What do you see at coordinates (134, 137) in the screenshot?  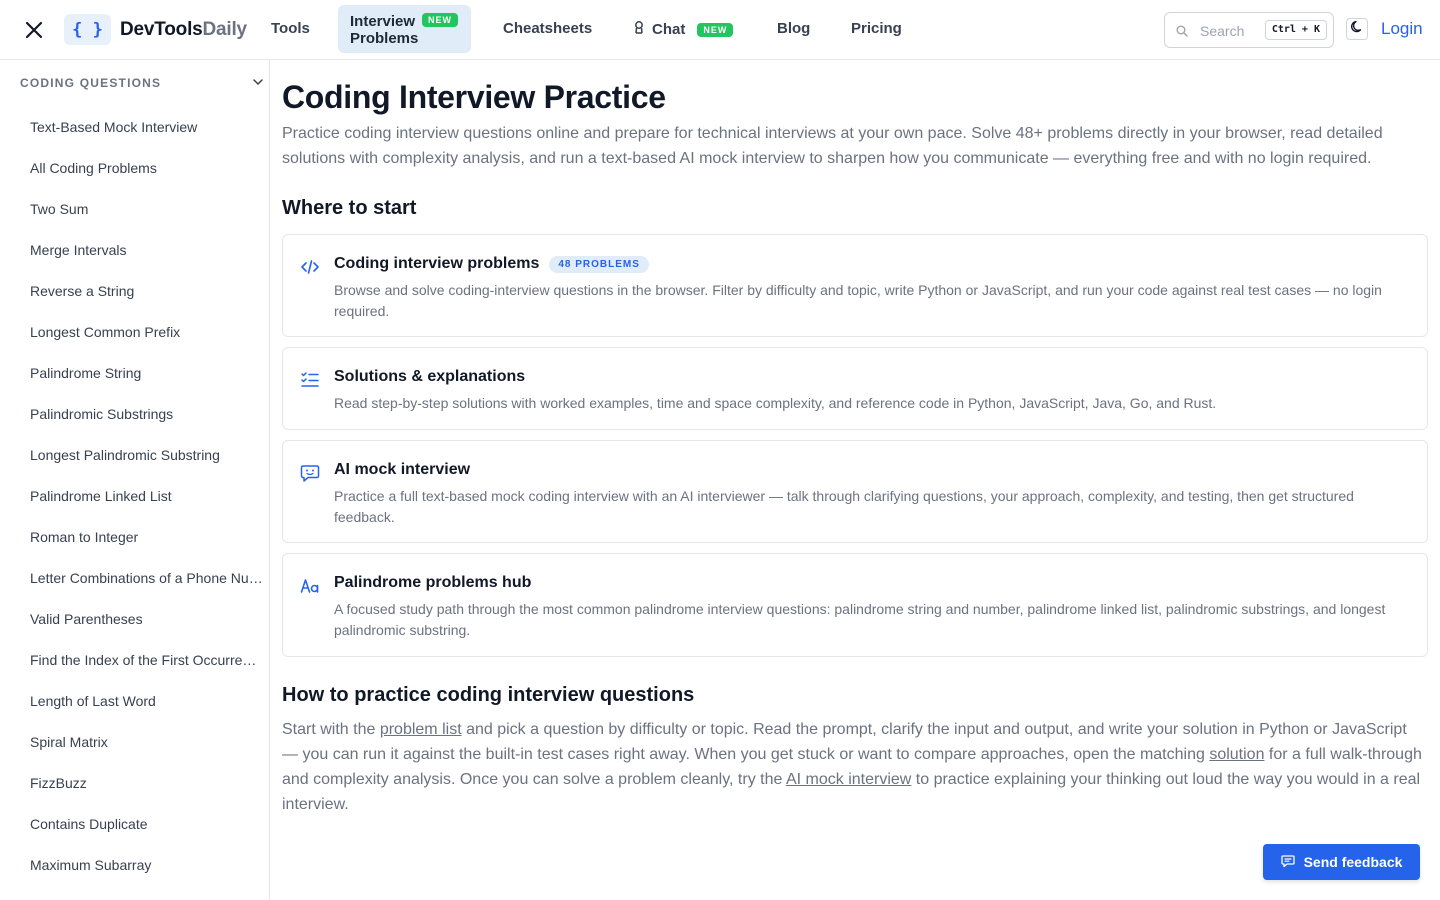 I see `sidebar-item-mock-interview: Text-Based Mock Interview` at bounding box center [134, 137].